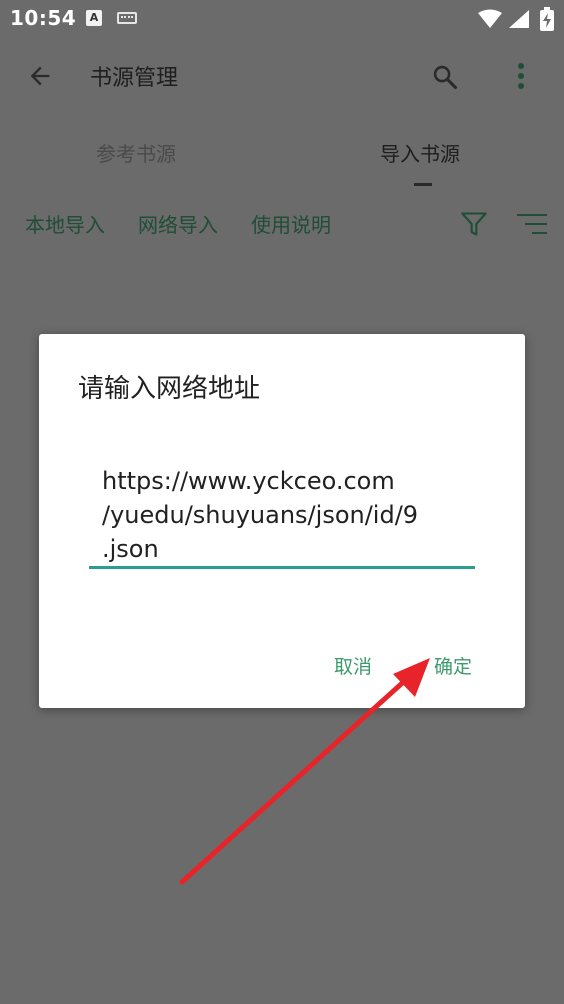 The image size is (564, 1004). I want to click on annotation-arrow-icon, so click(304, 771).